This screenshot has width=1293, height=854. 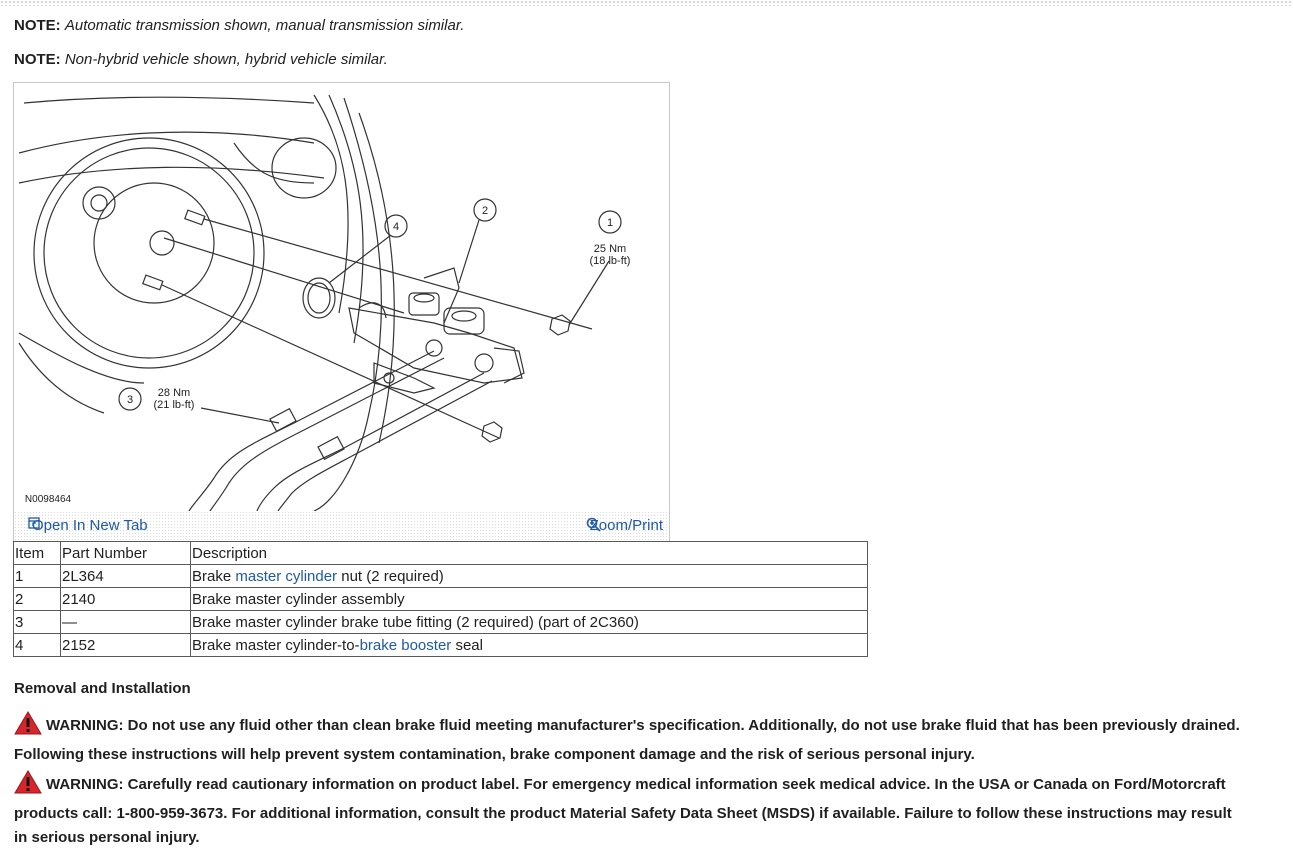 I want to click on part-number-cell: 2152, so click(x=125, y=645).